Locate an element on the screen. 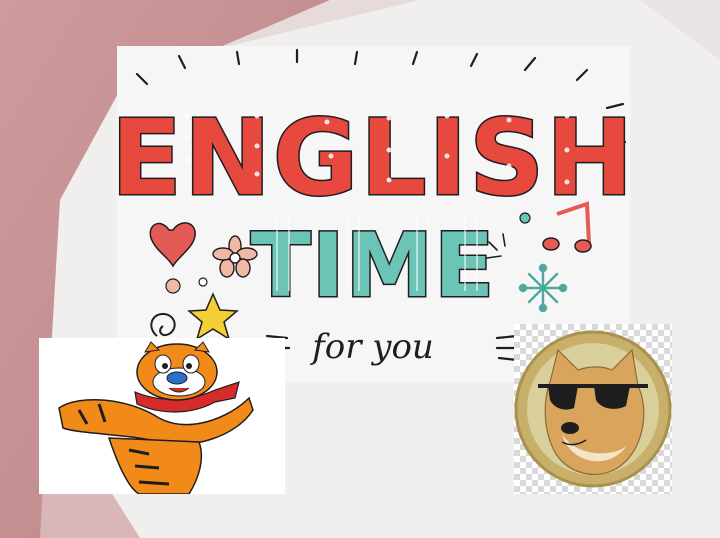 The height and width of the screenshot is (538, 720). star-icon is located at coordinates (213, 316).